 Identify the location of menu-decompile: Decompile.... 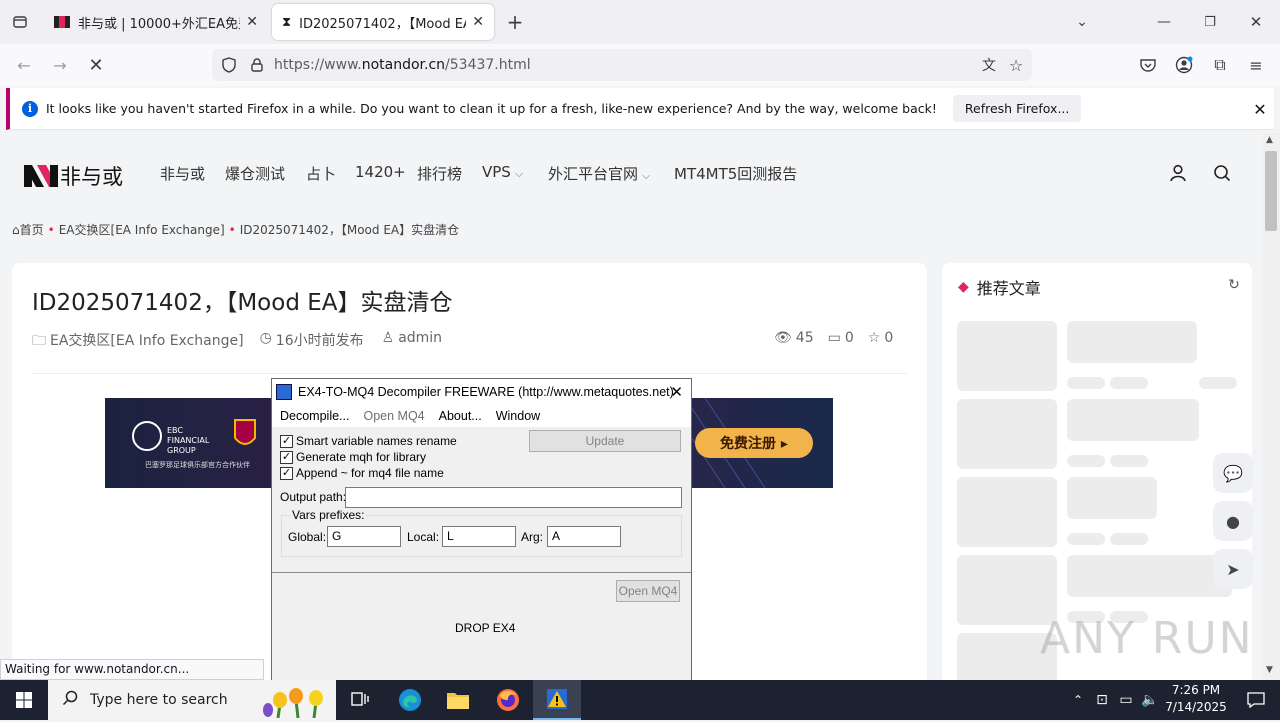
(314, 416).